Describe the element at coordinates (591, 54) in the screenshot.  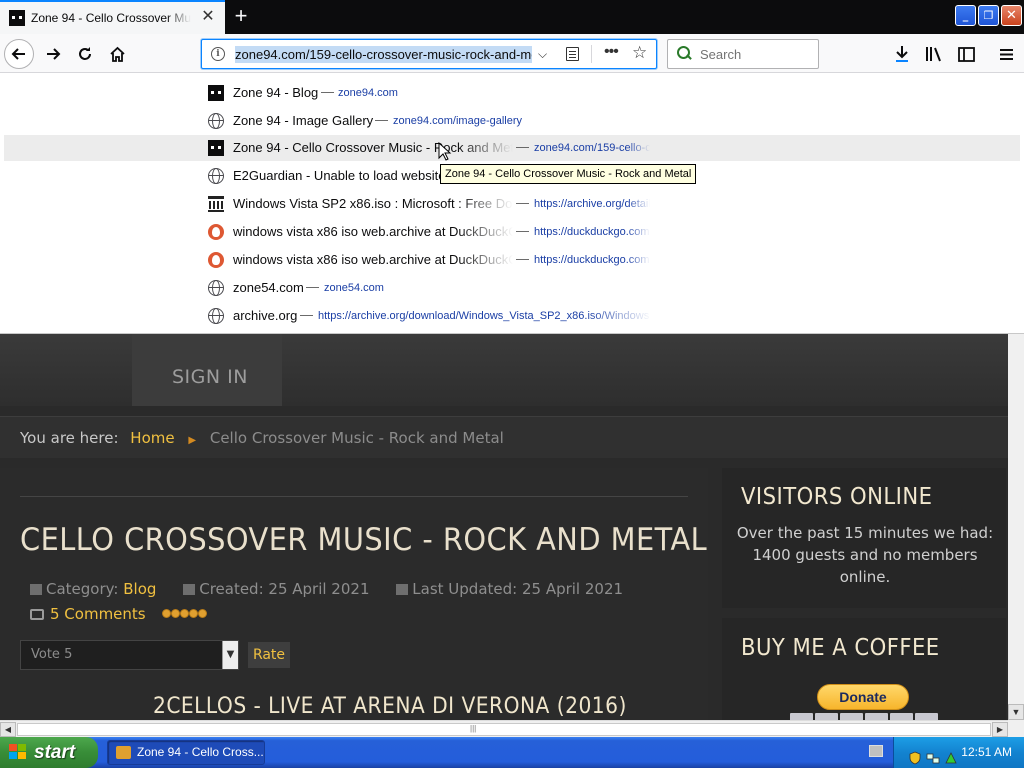
I see `urlbar-separator` at that location.